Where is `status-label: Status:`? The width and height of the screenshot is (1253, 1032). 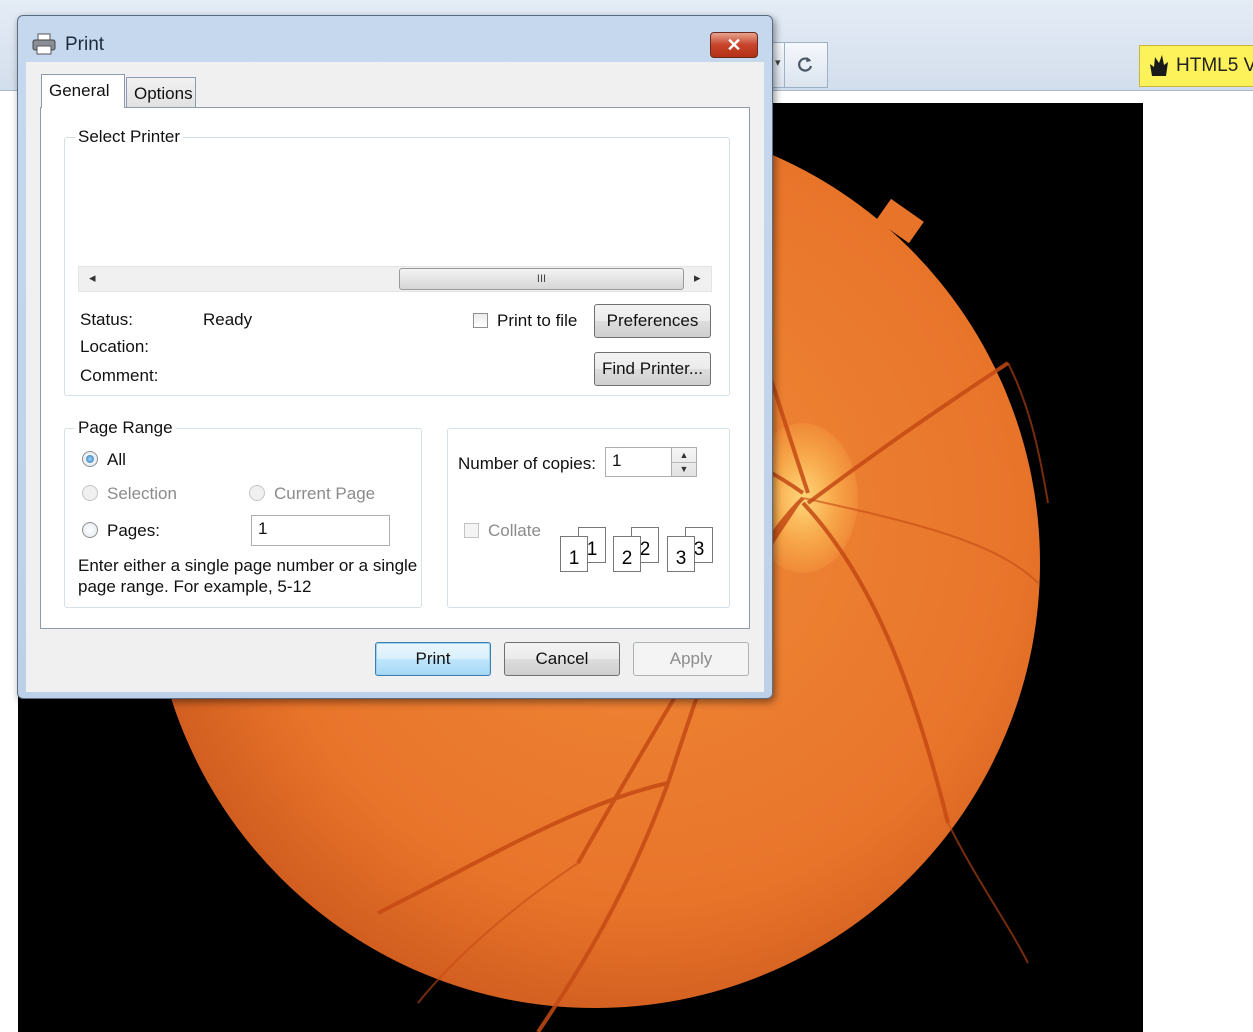
status-label: Status: is located at coordinates (106, 319).